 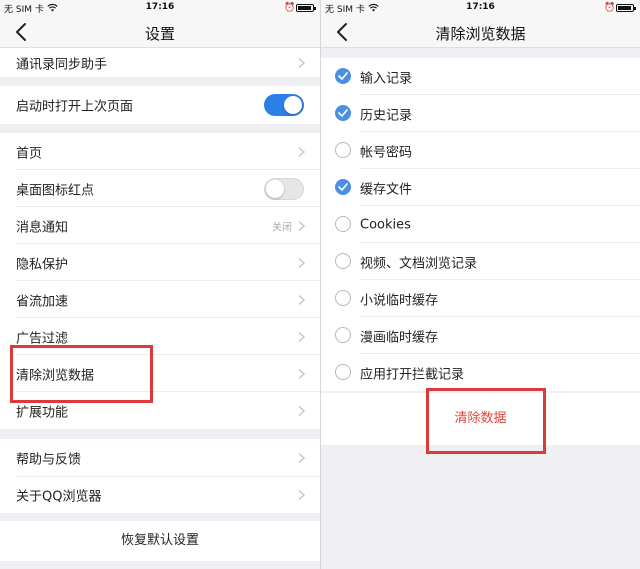 I want to click on settings-item-label: 广告过滤, so click(x=42, y=338).